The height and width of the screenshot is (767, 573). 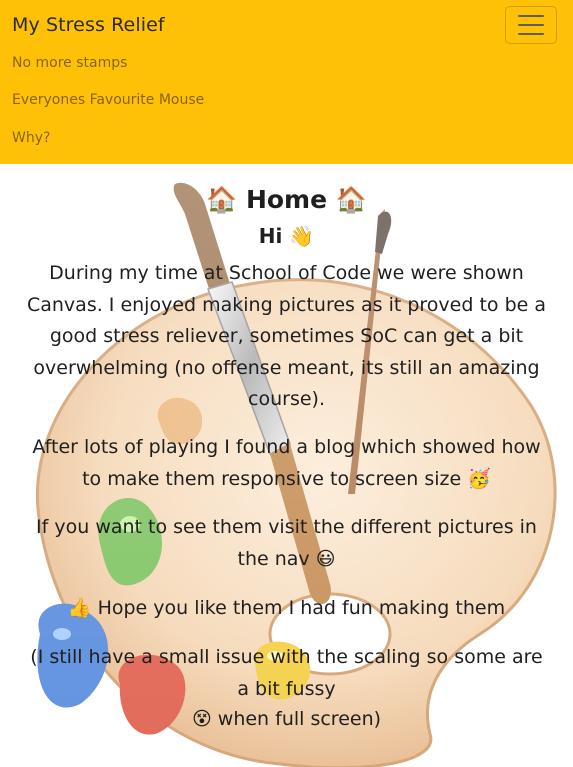 I want to click on scaling-note-end: 😵 when full screen), so click(x=286, y=719).